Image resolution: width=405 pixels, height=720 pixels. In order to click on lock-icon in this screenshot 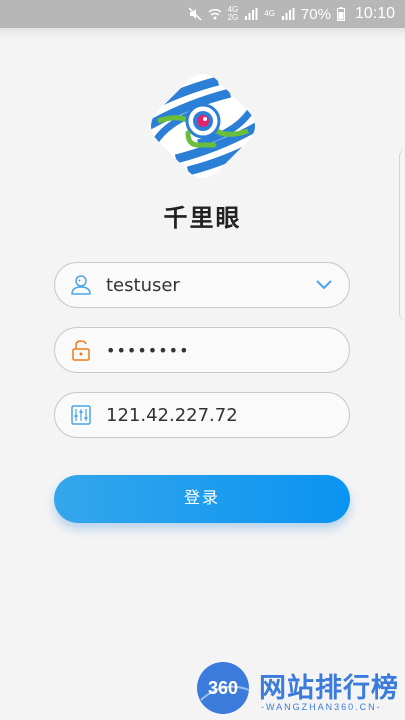, I will do `click(81, 350)`.